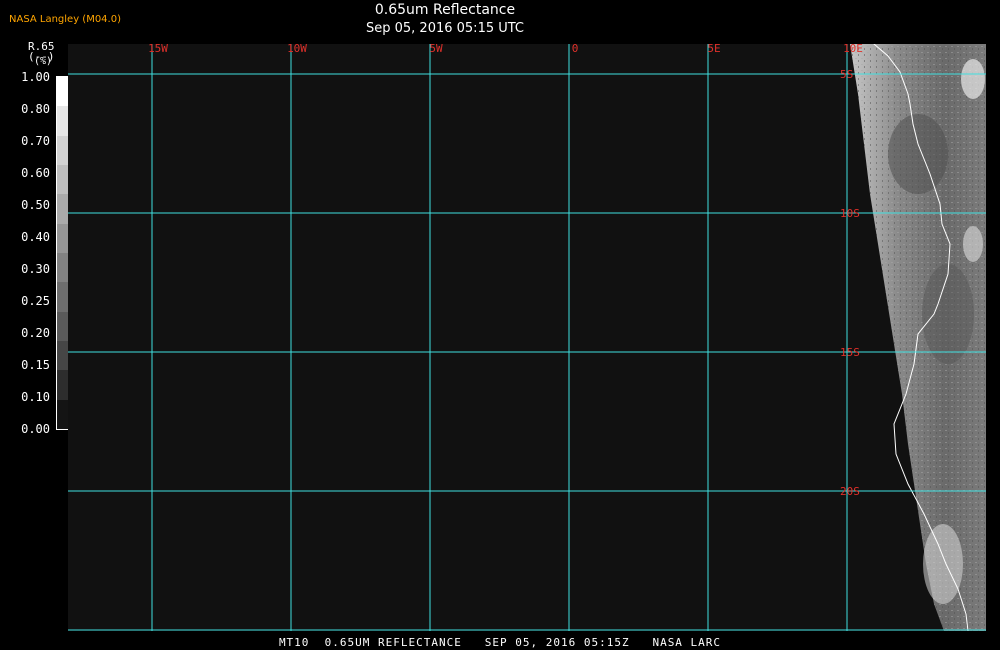 Image resolution: width=1000 pixels, height=650 pixels. I want to click on legend-tick-label: 0.60, so click(35, 173).